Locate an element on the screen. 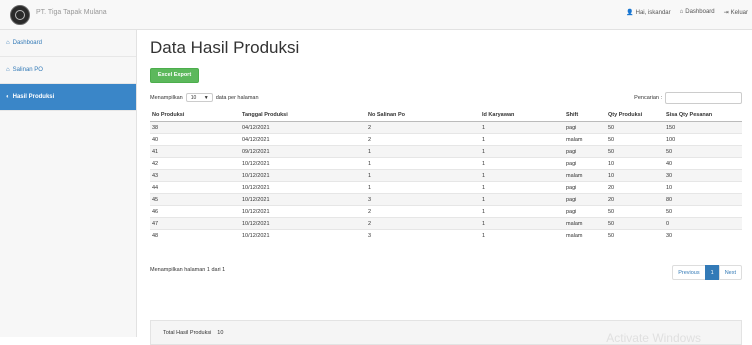  top-nav-links: 👤 Hai, iskandar ⌂ Dashboard ⇥ Keluar is located at coordinates (687, 12).